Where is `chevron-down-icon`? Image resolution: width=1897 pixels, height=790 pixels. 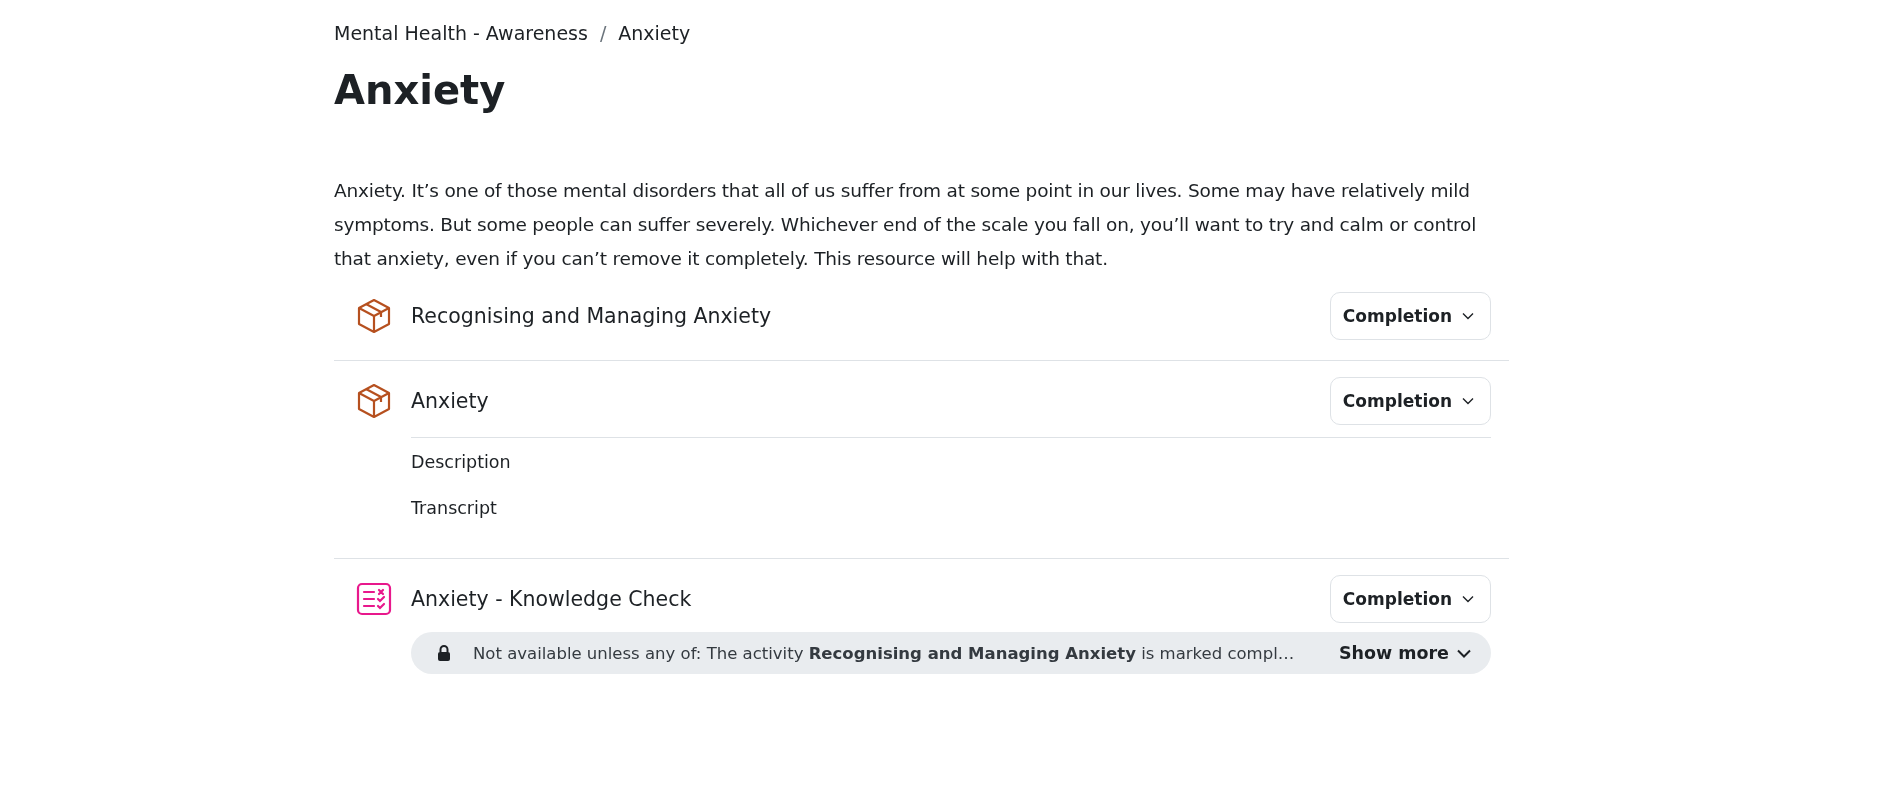 chevron-down-icon is located at coordinates (1464, 653).